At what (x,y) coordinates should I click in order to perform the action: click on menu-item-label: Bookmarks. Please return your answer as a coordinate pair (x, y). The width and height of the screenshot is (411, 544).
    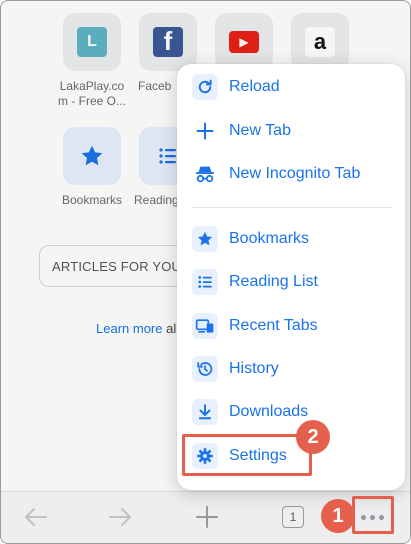
    Looking at the image, I should click on (269, 238).